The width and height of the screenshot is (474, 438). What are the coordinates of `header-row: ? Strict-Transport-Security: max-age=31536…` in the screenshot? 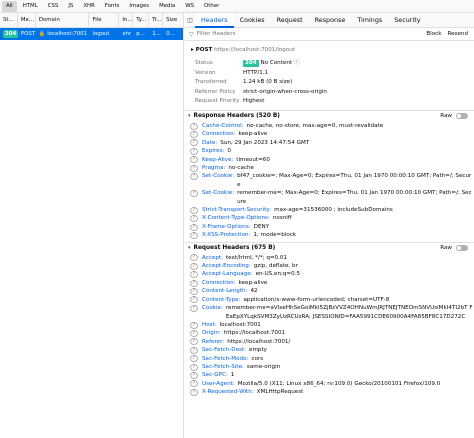 It's located at (329, 210).